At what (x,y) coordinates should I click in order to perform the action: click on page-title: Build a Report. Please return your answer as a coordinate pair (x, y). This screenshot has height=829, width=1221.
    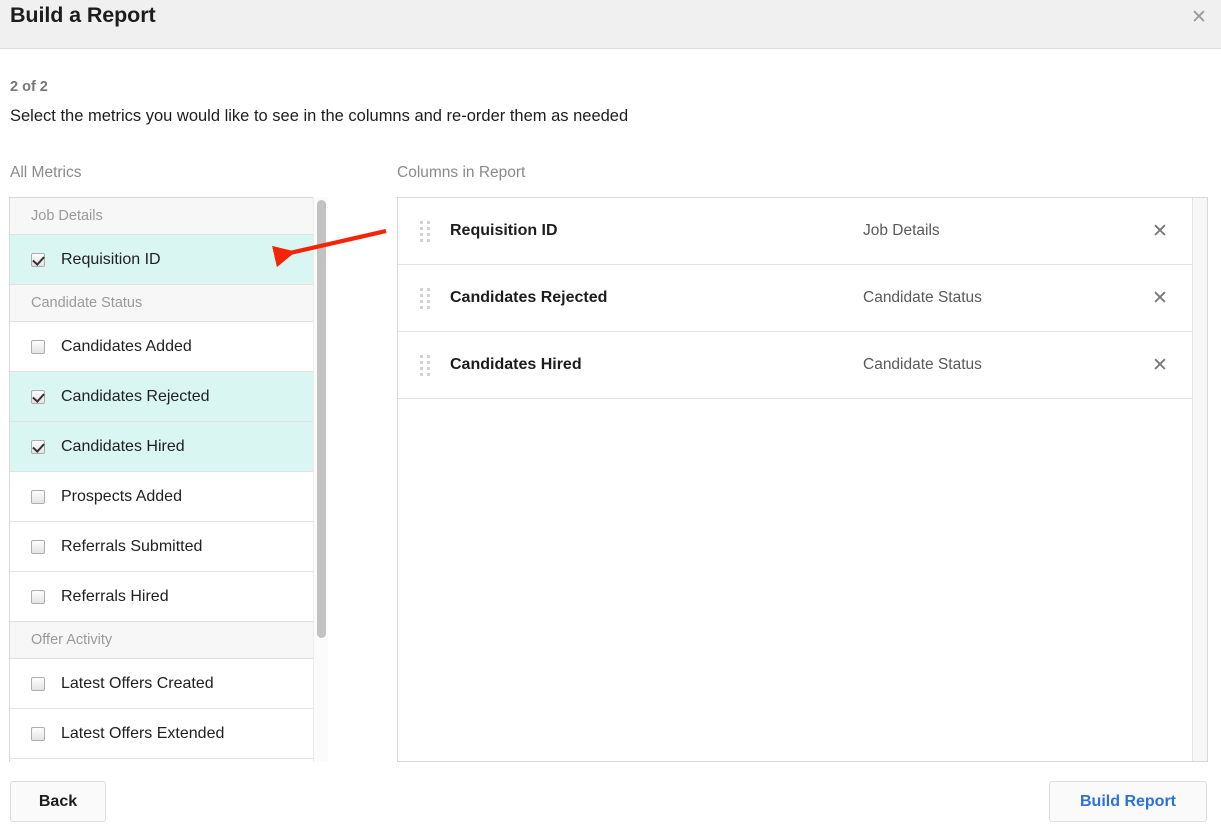
    Looking at the image, I should click on (83, 15).